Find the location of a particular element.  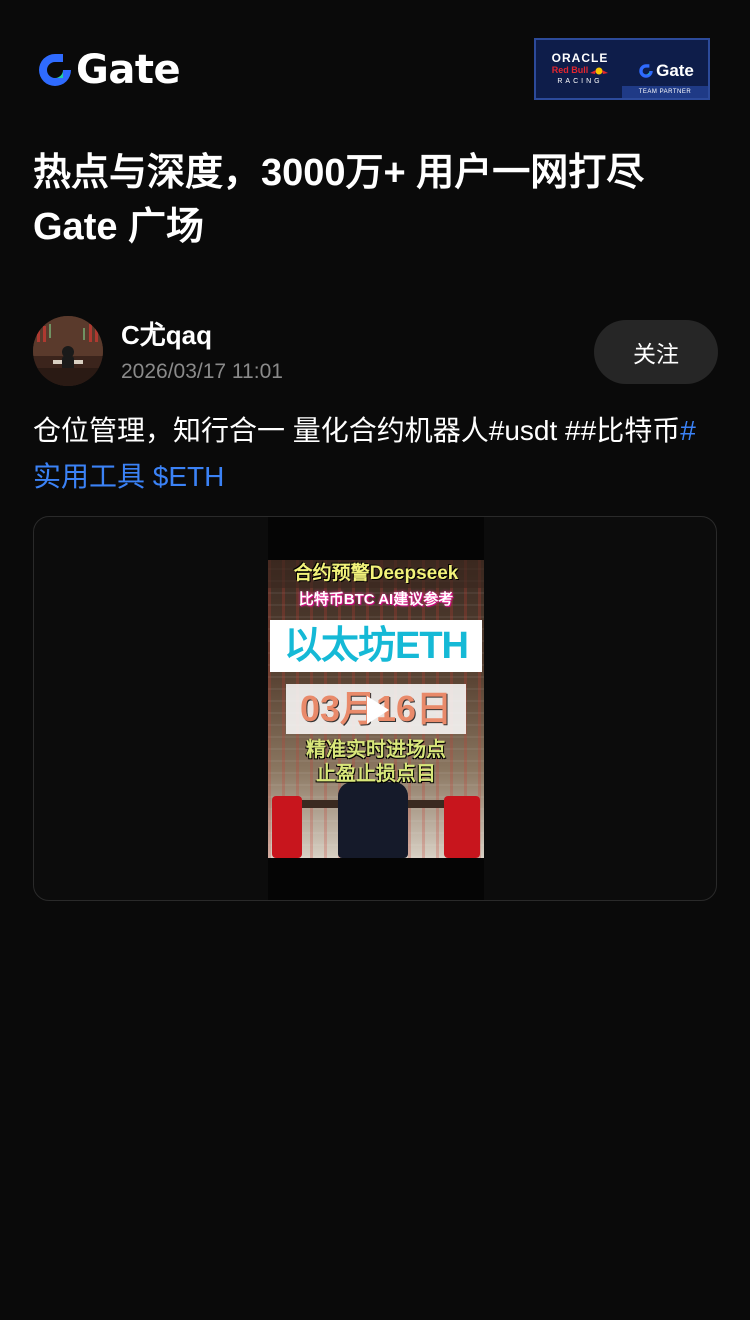

thumbnail-subtitle: 精准实时进场点 止盈止损点目 is located at coordinates (376, 763).